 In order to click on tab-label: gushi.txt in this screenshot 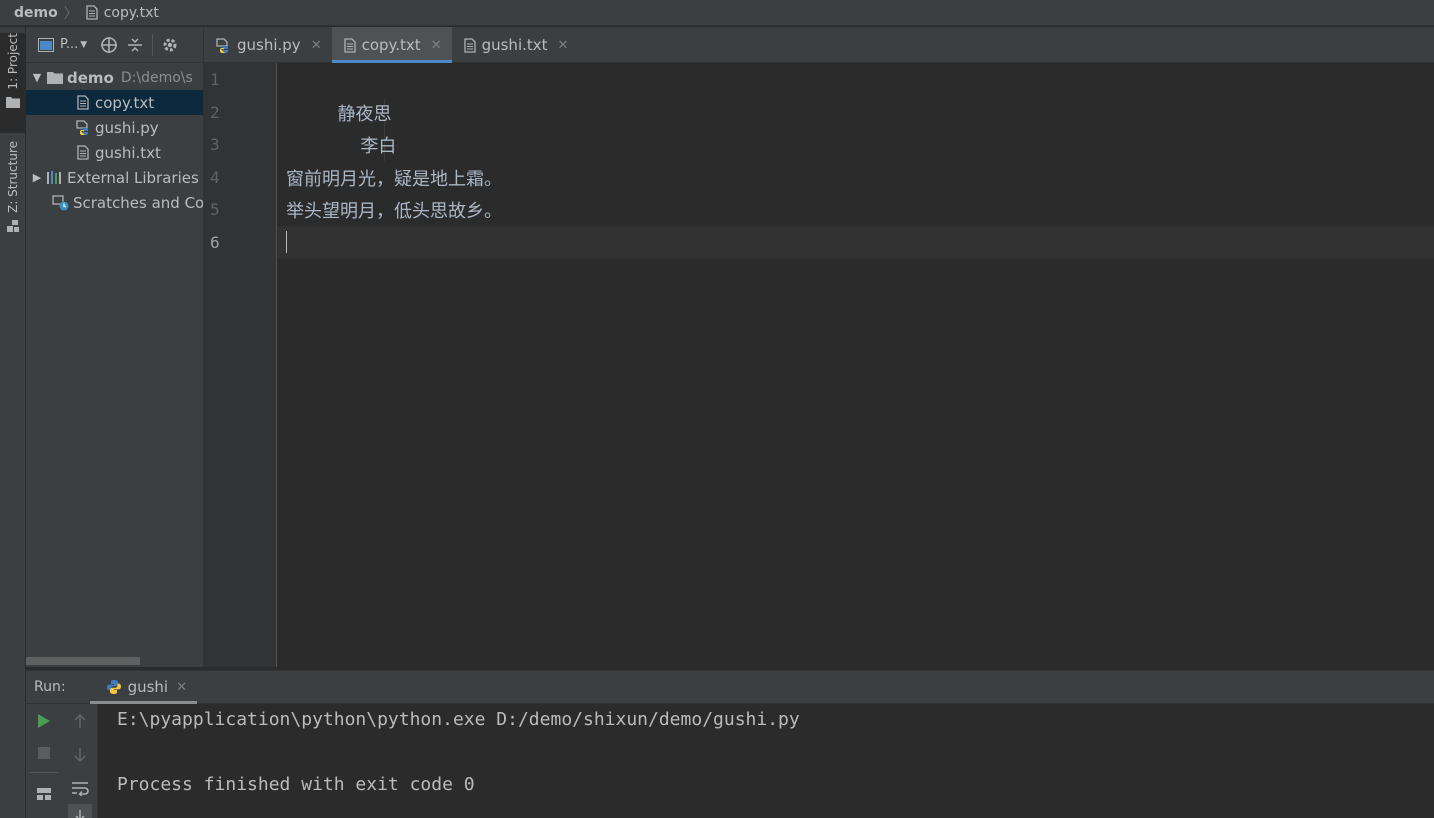, I will do `click(514, 45)`.